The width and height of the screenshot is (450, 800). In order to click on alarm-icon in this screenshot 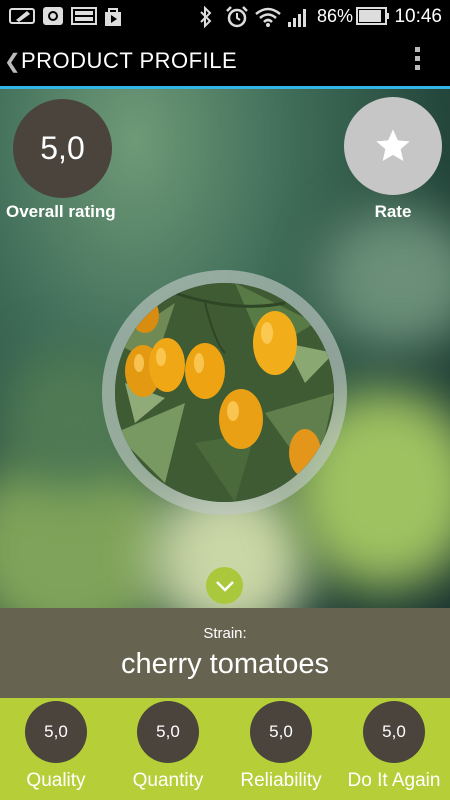, I will do `click(237, 17)`.